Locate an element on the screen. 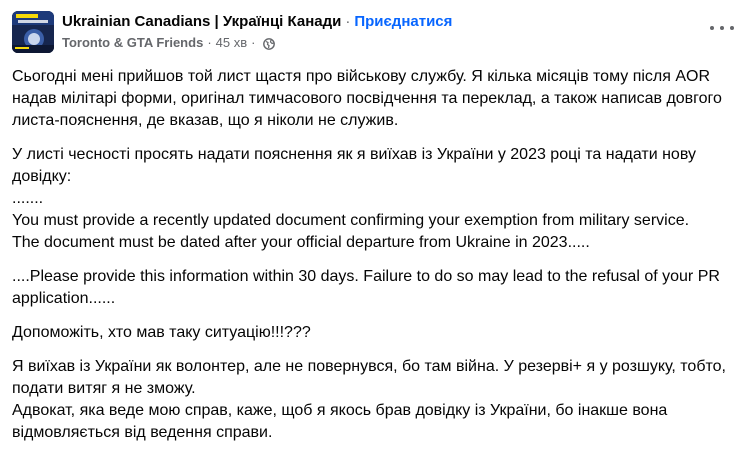 This screenshot has width=748, height=456. group-avatar is located at coordinates (33, 32).